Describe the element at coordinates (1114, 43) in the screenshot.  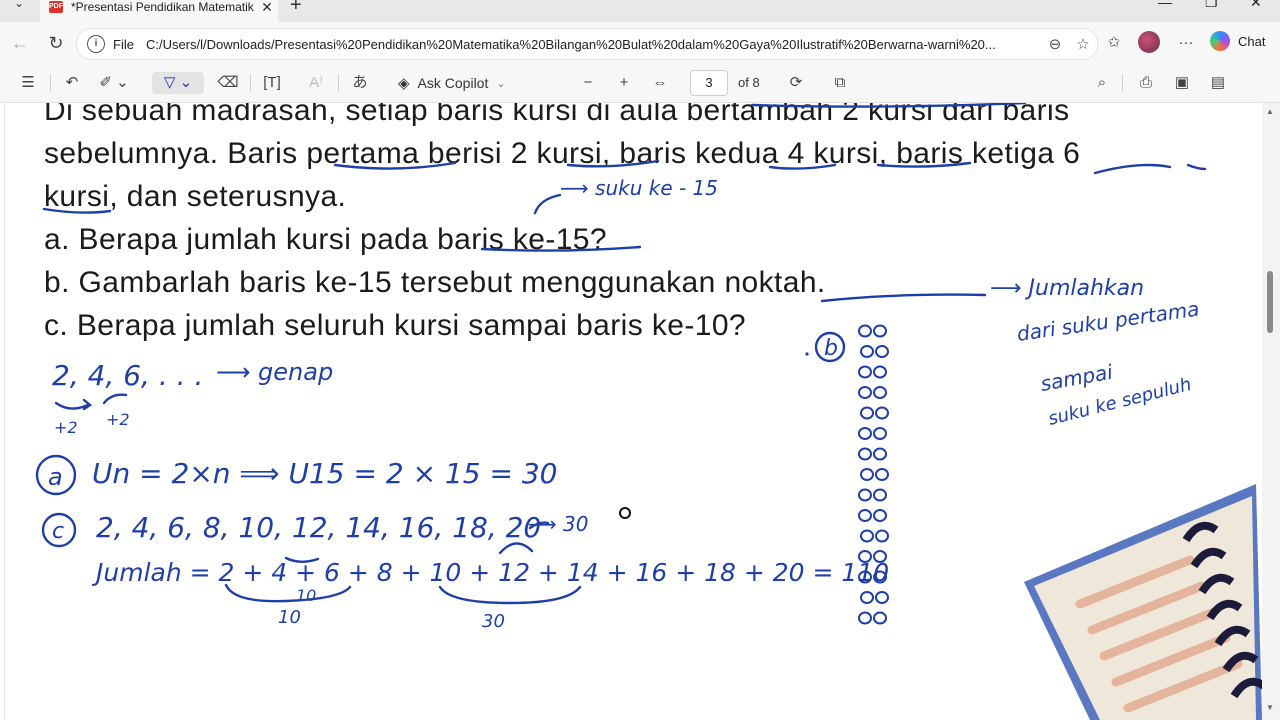
I see `favorites-icon: ✩` at that location.